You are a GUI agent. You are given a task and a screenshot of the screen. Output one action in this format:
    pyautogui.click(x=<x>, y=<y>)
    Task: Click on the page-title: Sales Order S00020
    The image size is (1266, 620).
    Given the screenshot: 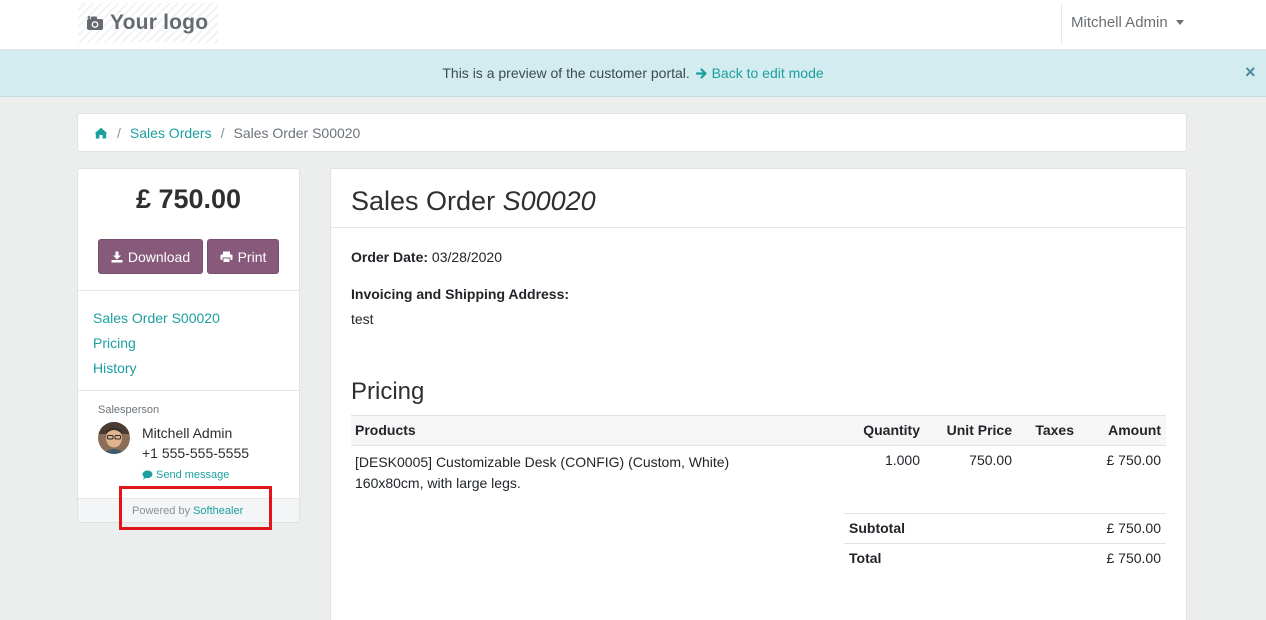 What is the action you would take?
    pyautogui.click(x=473, y=201)
    